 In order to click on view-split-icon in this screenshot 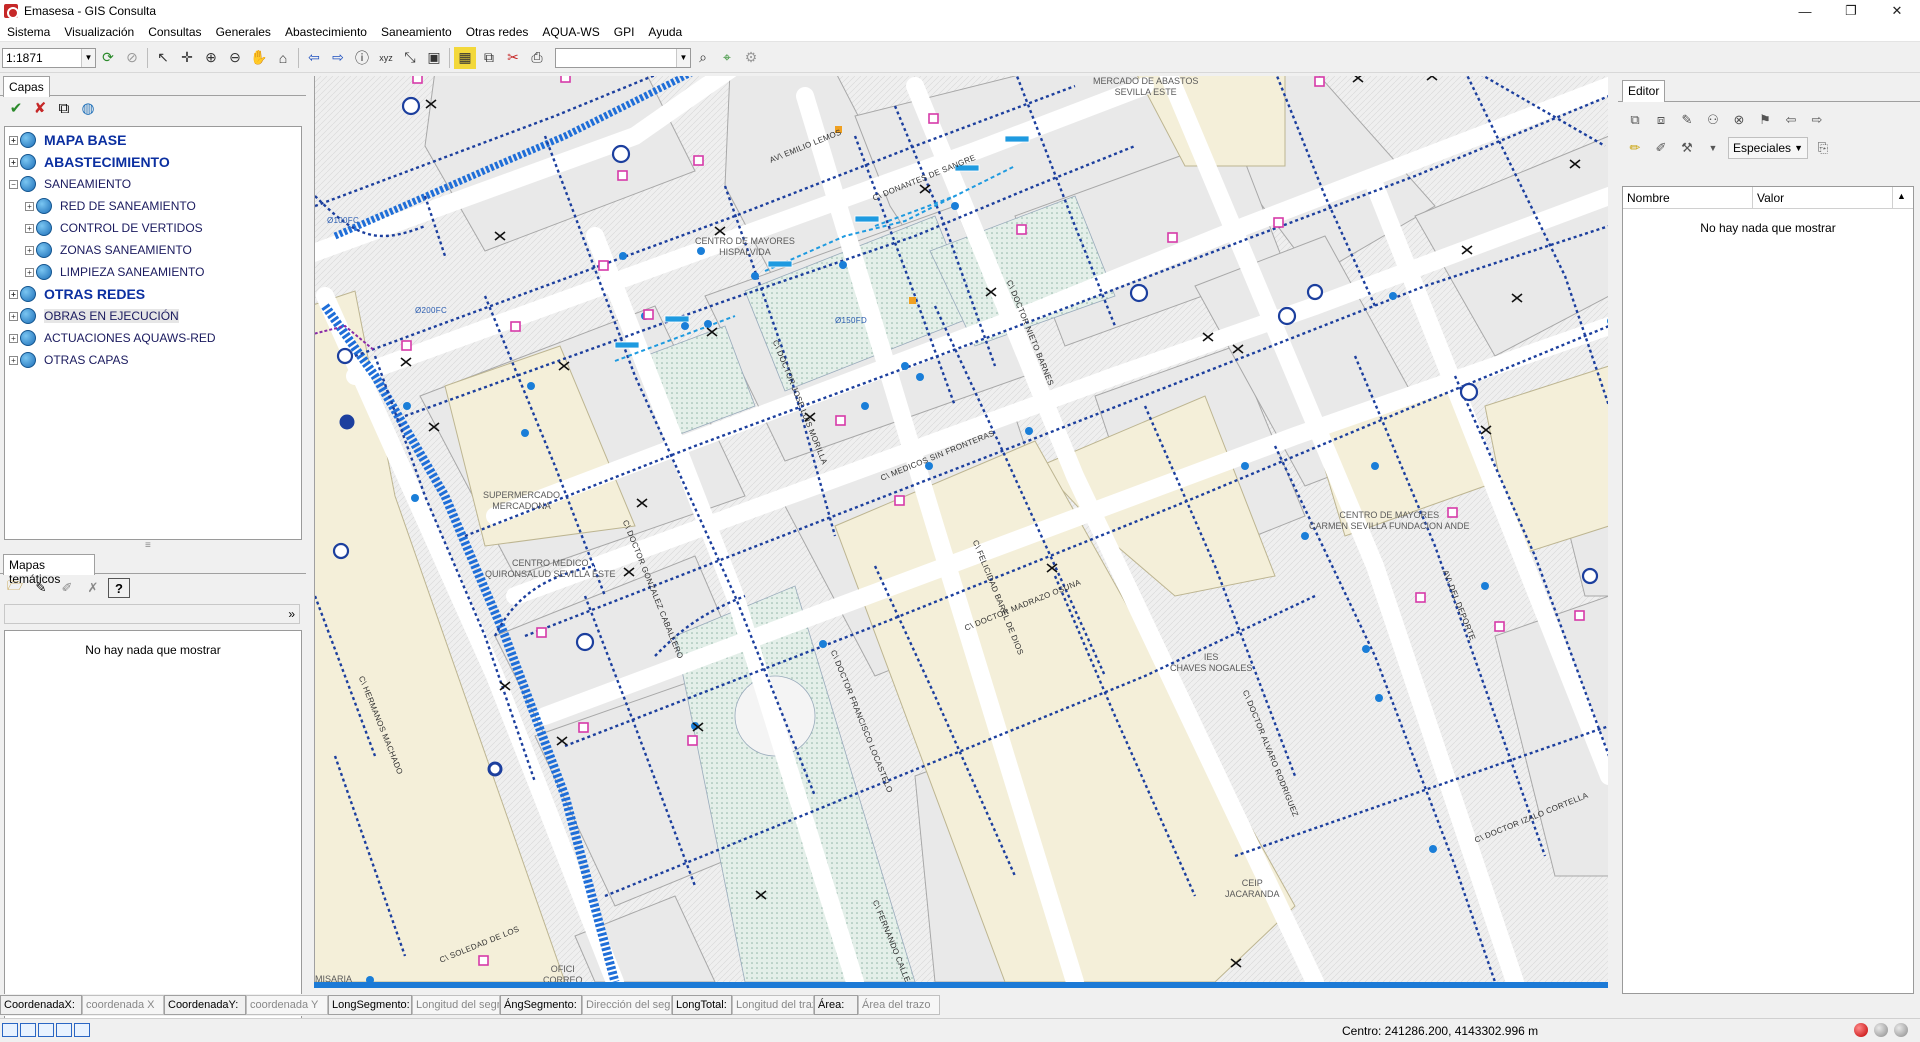, I will do `click(28, 1030)`.